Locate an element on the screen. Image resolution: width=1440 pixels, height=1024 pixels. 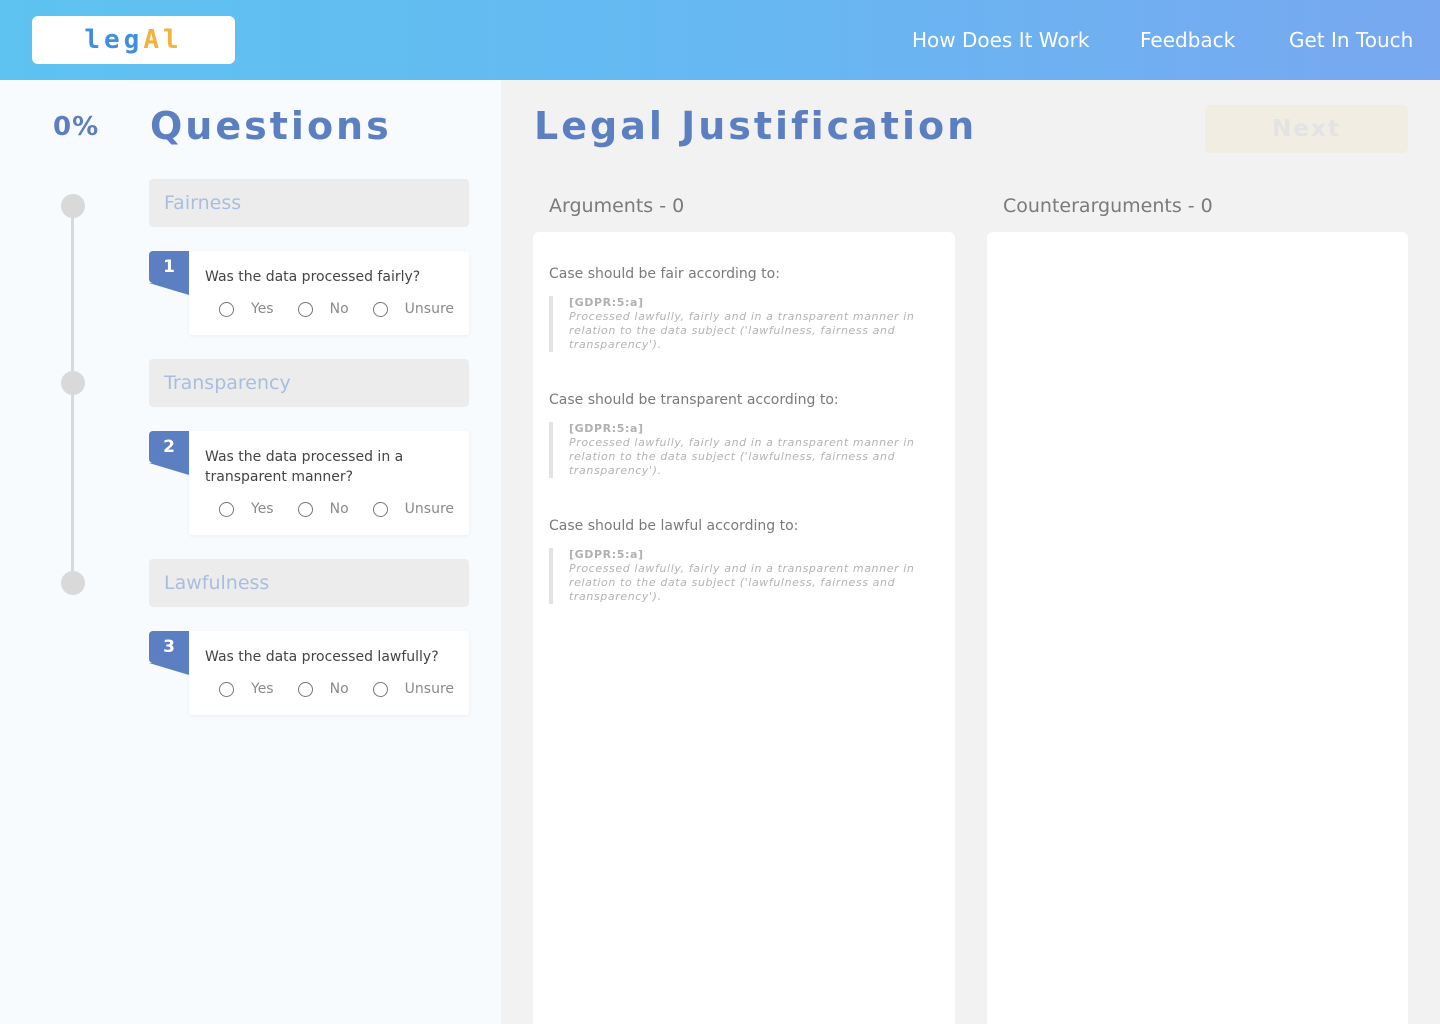
logo: legAl is located at coordinates (133, 40).